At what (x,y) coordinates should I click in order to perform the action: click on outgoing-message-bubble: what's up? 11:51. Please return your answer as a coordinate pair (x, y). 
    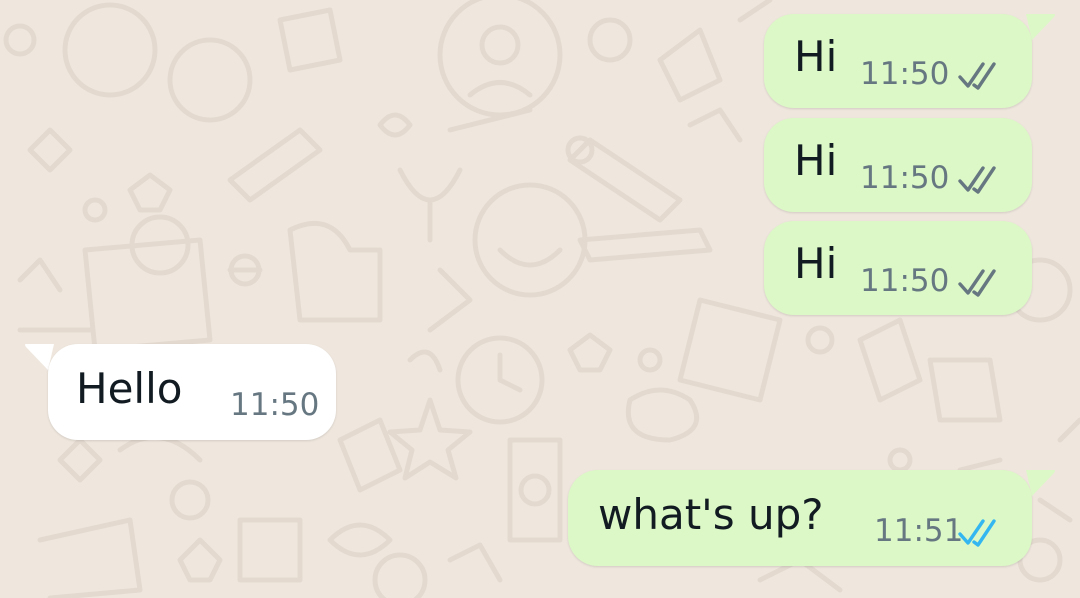
    Looking at the image, I should click on (800, 518).